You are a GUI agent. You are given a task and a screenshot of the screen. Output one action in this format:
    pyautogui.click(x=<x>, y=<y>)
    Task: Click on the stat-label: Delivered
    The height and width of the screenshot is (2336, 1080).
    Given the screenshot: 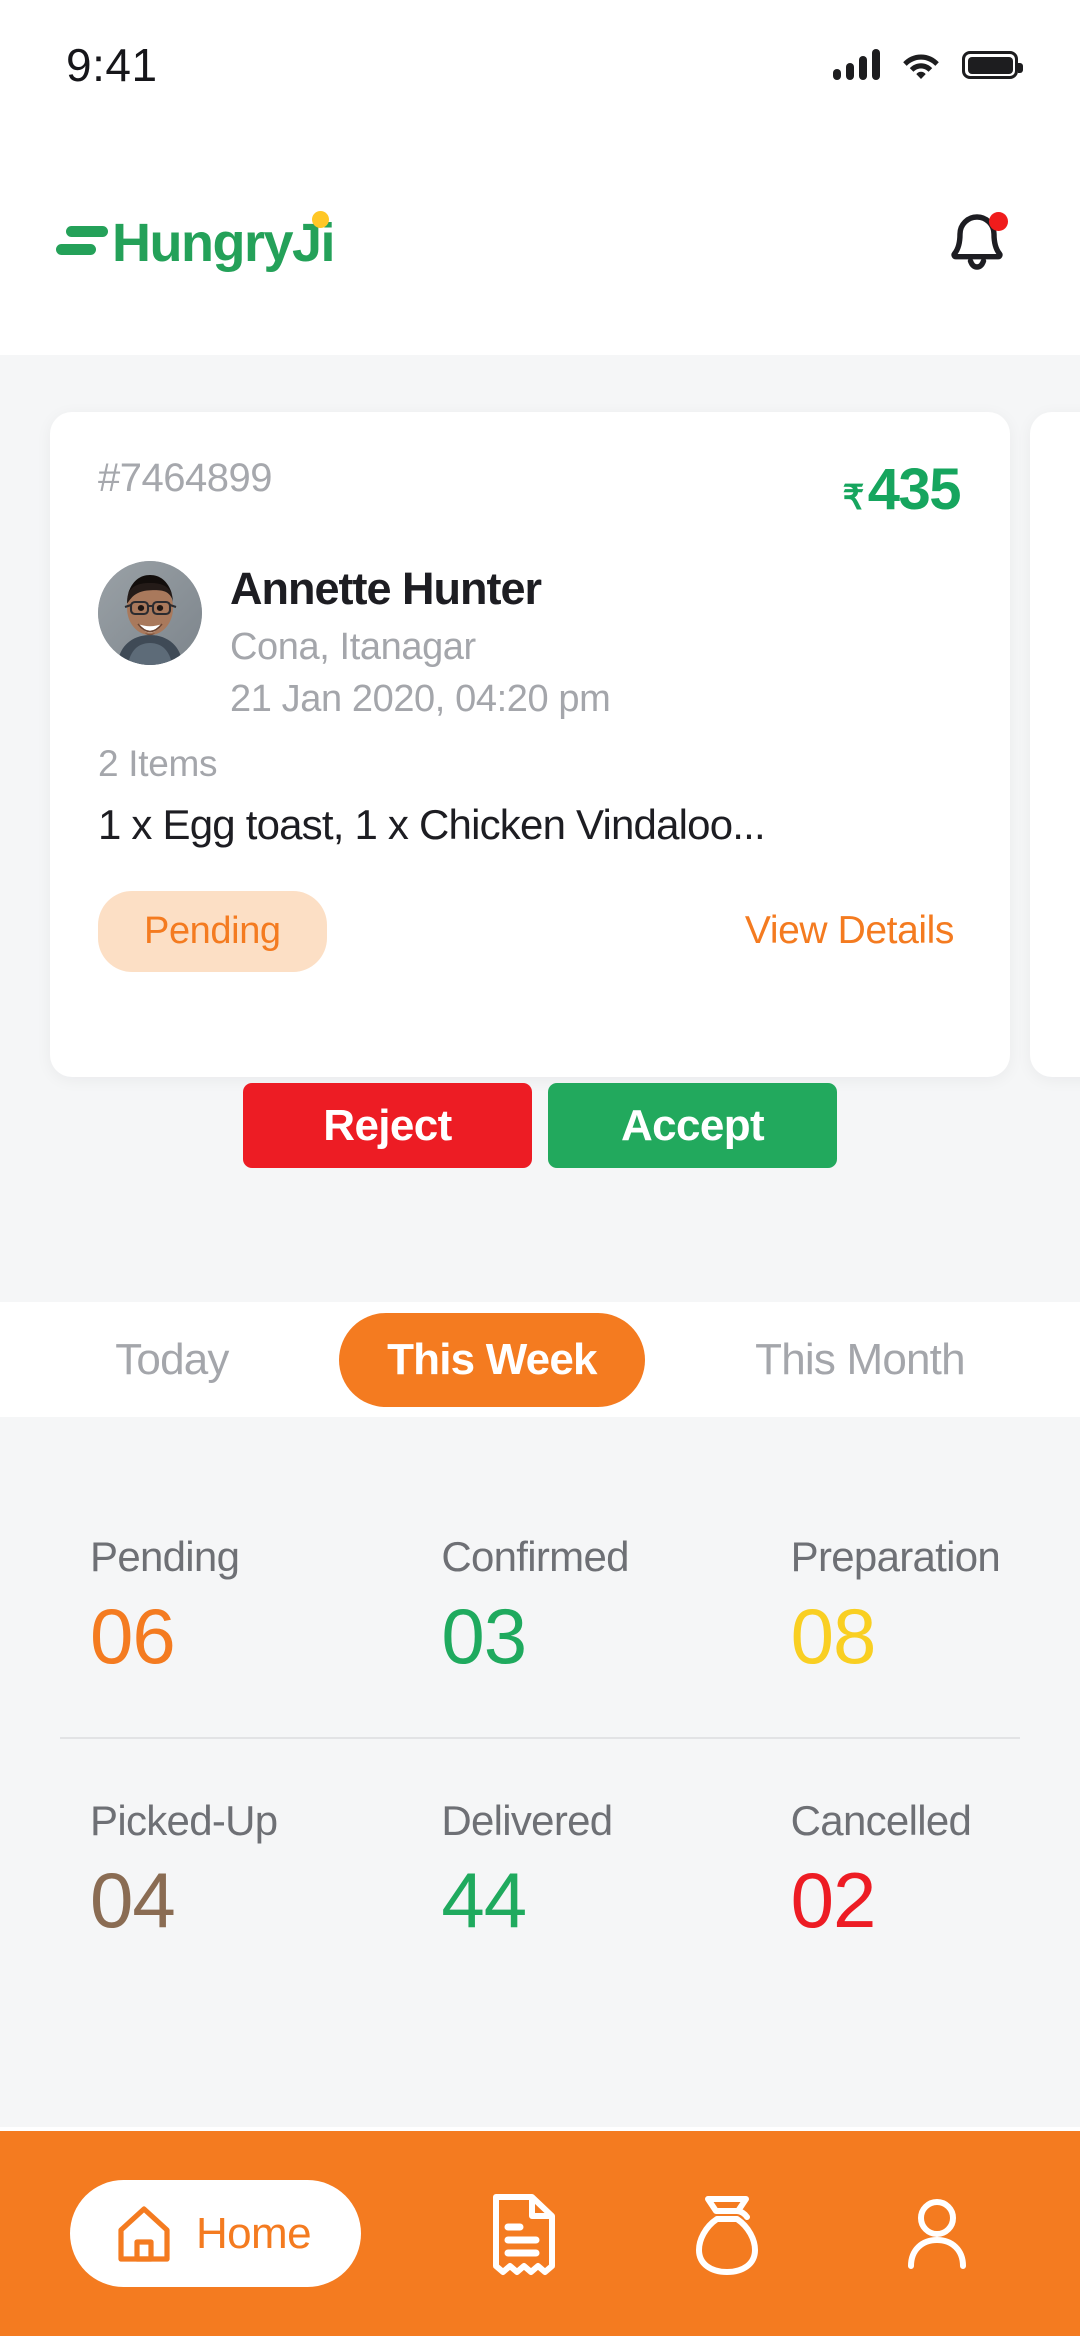 What is the action you would take?
    pyautogui.click(x=527, y=1820)
    